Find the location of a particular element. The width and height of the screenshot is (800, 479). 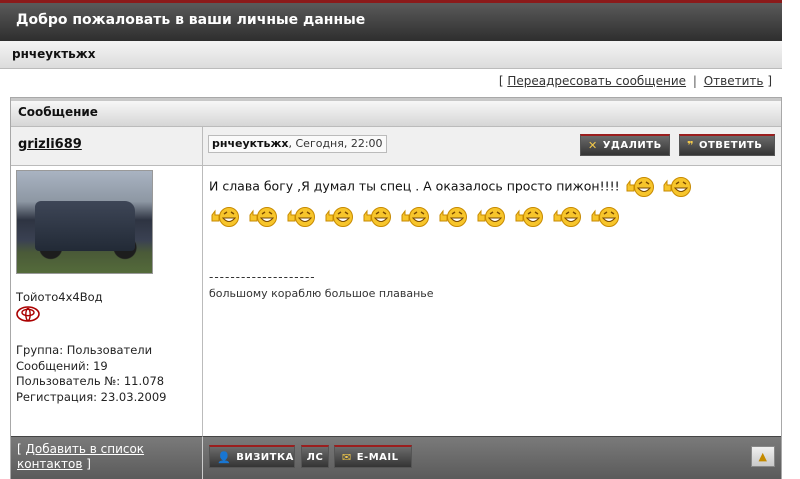

post-footer-left: [ Добавить в список контактов ] is located at coordinates (107, 457).